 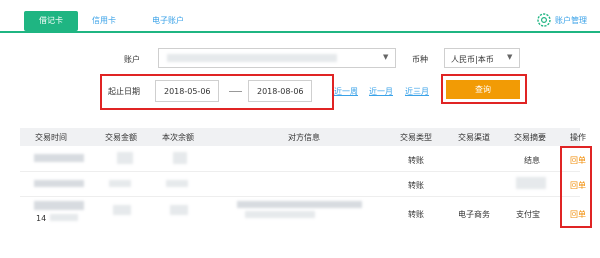 I want to click on gear-icon, so click(x=544, y=20).